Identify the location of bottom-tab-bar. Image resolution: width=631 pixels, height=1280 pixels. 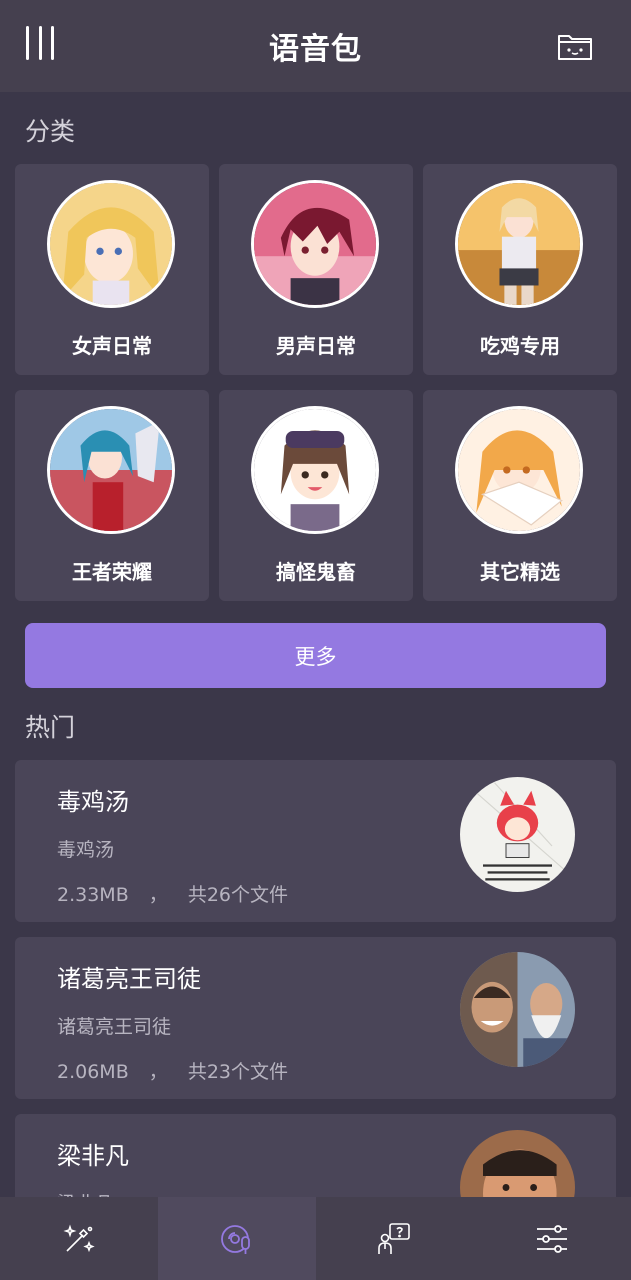
(315, 1238).